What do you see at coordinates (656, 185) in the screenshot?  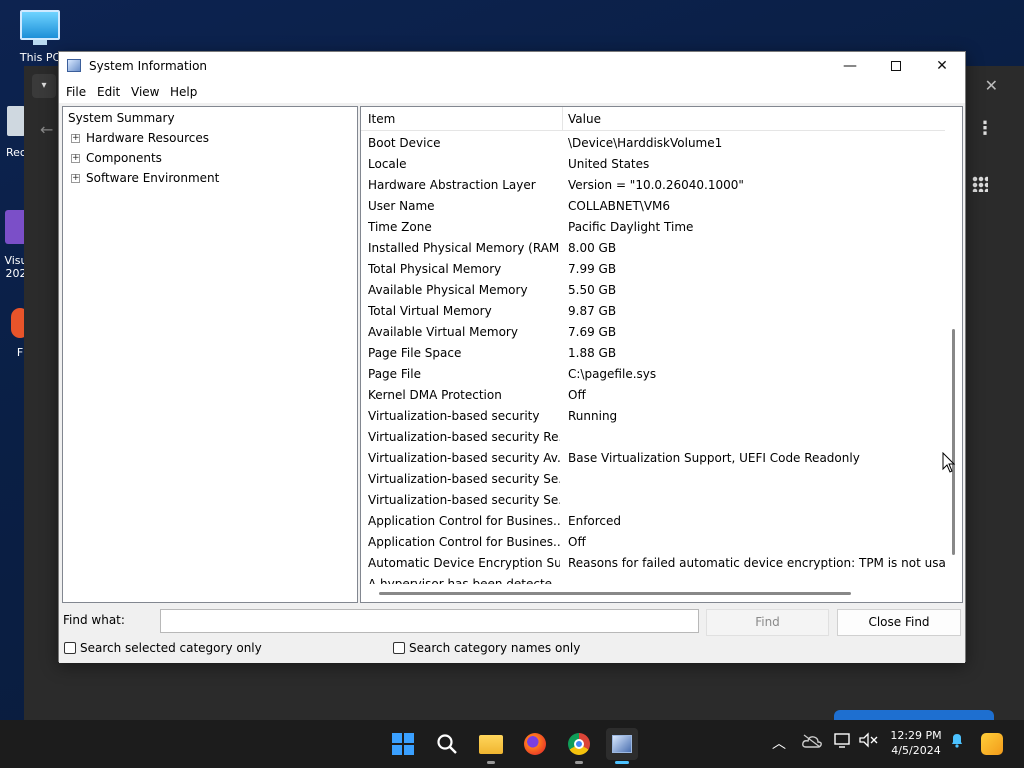 I see `row-value: Version = "10.0.26040.1000"` at bounding box center [656, 185].